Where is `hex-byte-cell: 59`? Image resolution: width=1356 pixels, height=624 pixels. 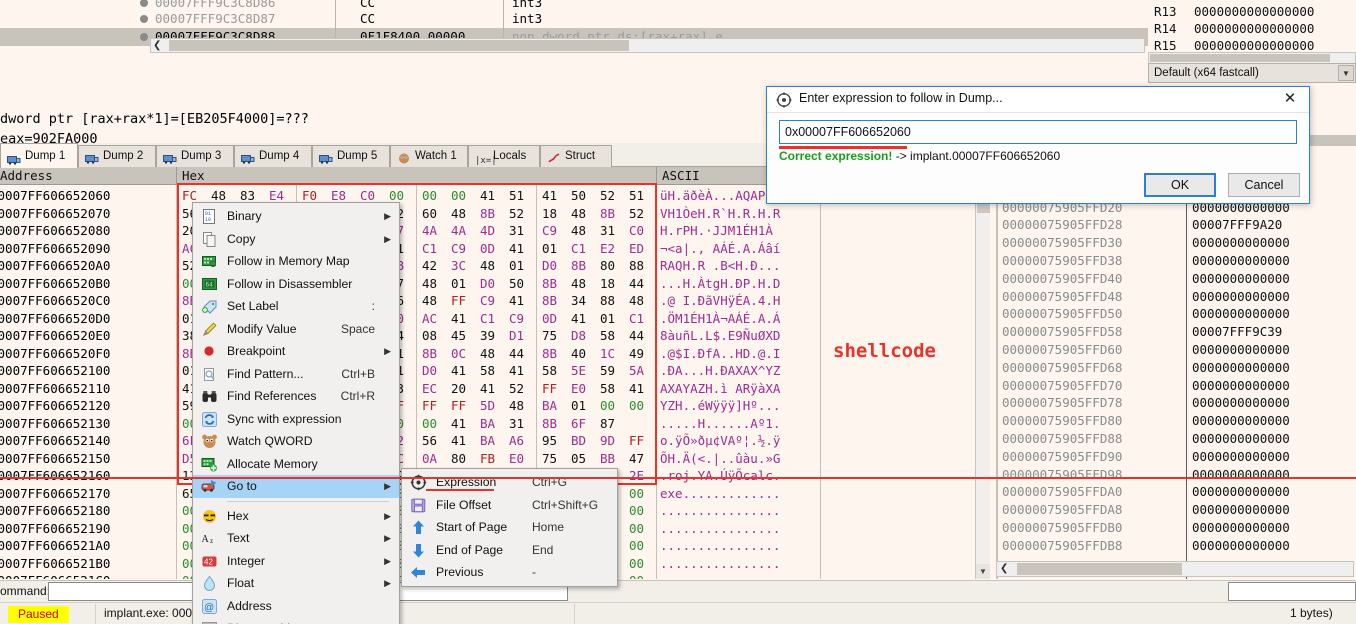 hex-byte-cell: 59 is located at coordinates (614, 371).